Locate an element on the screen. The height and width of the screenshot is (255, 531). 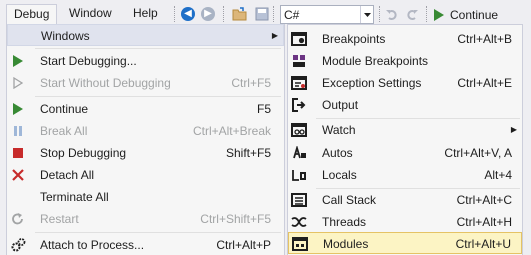
module-breakpoints-icon is located at coordinates (299, 61).